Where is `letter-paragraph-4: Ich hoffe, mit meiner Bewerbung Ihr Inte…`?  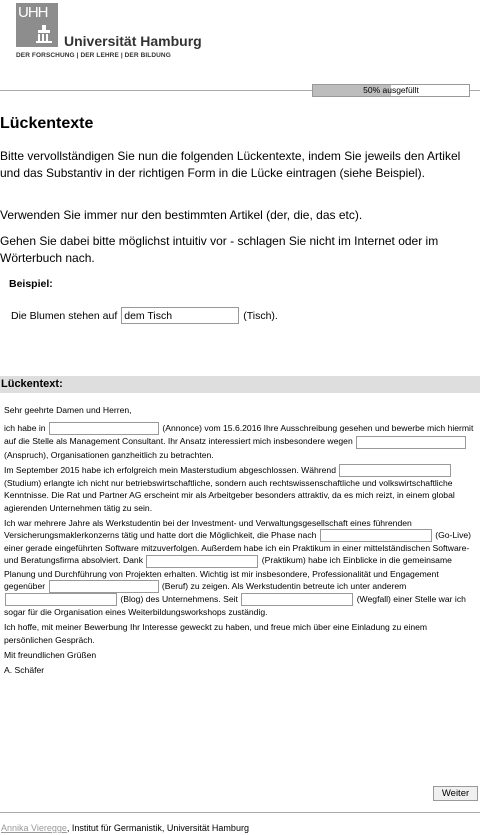
letter-paragraph-4: Ich hoffe, mit meiner Bewerbung Ihr Inte… is located at coordinates (216, 633).